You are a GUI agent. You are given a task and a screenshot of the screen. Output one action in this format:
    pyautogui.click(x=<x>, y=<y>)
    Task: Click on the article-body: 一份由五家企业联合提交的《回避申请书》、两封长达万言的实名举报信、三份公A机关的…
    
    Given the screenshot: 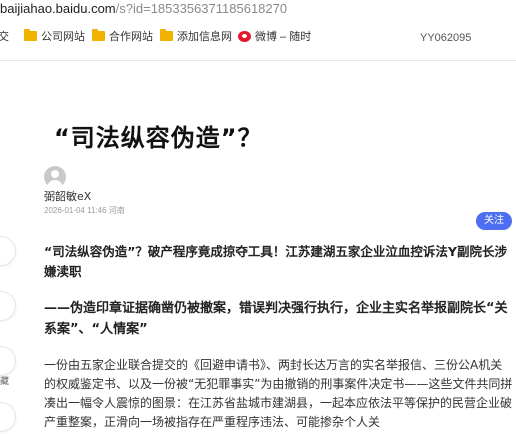 What is the action you would take?
    pyautogui.click(x=278, y=393)
    